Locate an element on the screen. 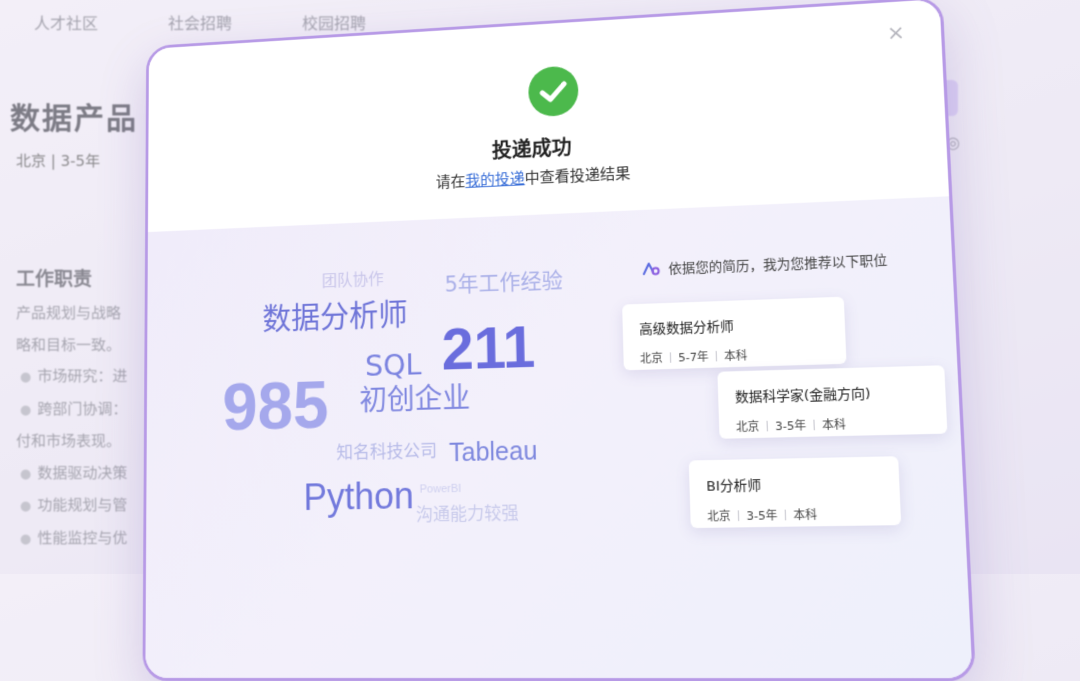  cloud-word: 初创企业 is located at coordinates (415, 399).